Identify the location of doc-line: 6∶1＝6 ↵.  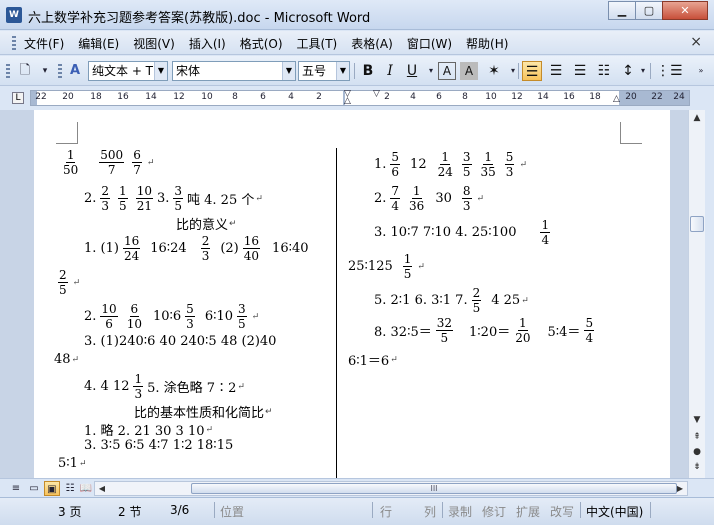
(373, 359).